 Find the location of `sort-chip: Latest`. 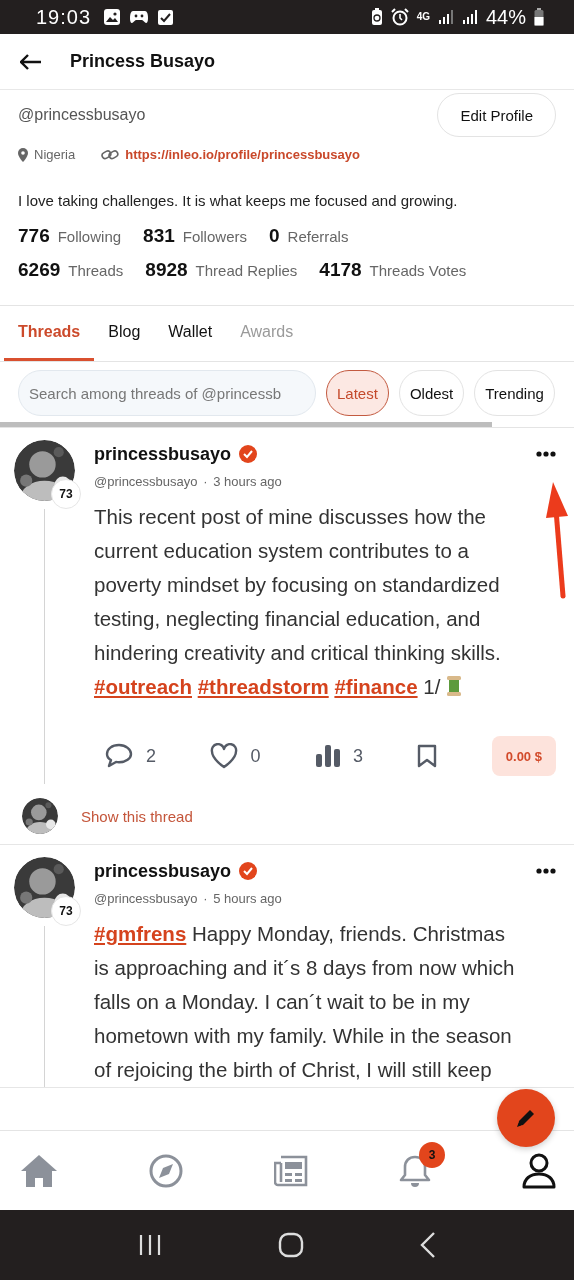

sort-chip: Latest is located at coordinates (357, 393).